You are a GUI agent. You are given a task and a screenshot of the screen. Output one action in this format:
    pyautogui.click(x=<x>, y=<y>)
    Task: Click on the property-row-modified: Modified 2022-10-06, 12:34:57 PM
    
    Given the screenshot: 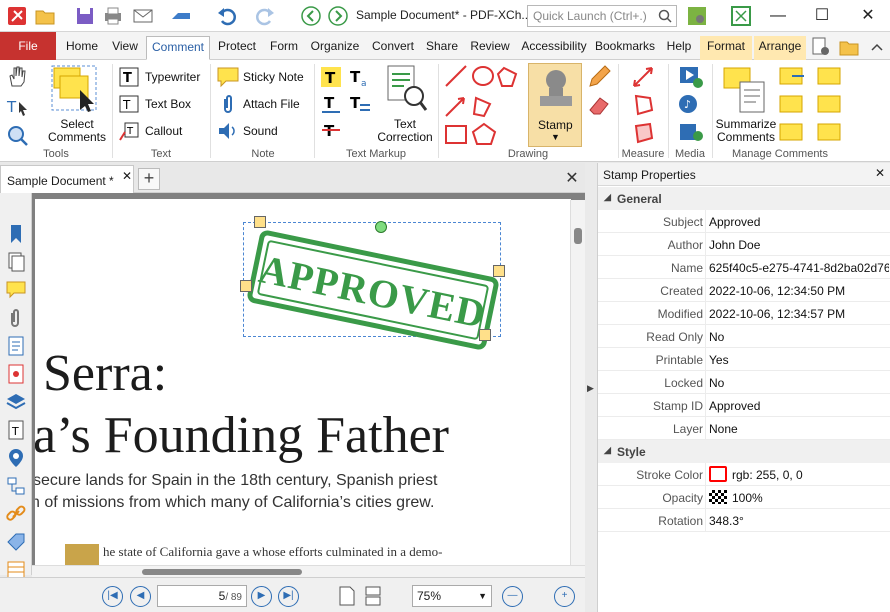 What is the action you would take?
    pyautogui.click(x=744, y=313)
    